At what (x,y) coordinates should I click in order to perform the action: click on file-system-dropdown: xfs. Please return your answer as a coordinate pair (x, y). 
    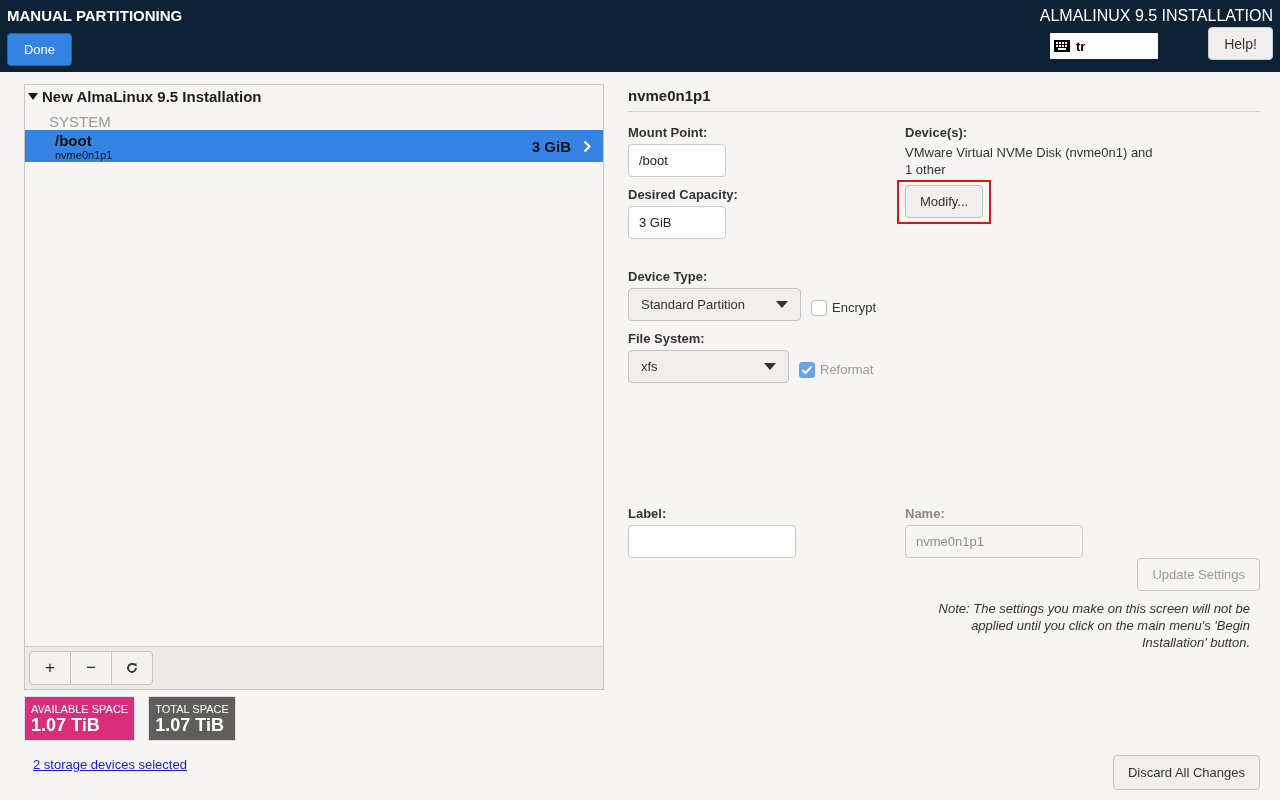
    Looking at the image, I should click on (708, 366).